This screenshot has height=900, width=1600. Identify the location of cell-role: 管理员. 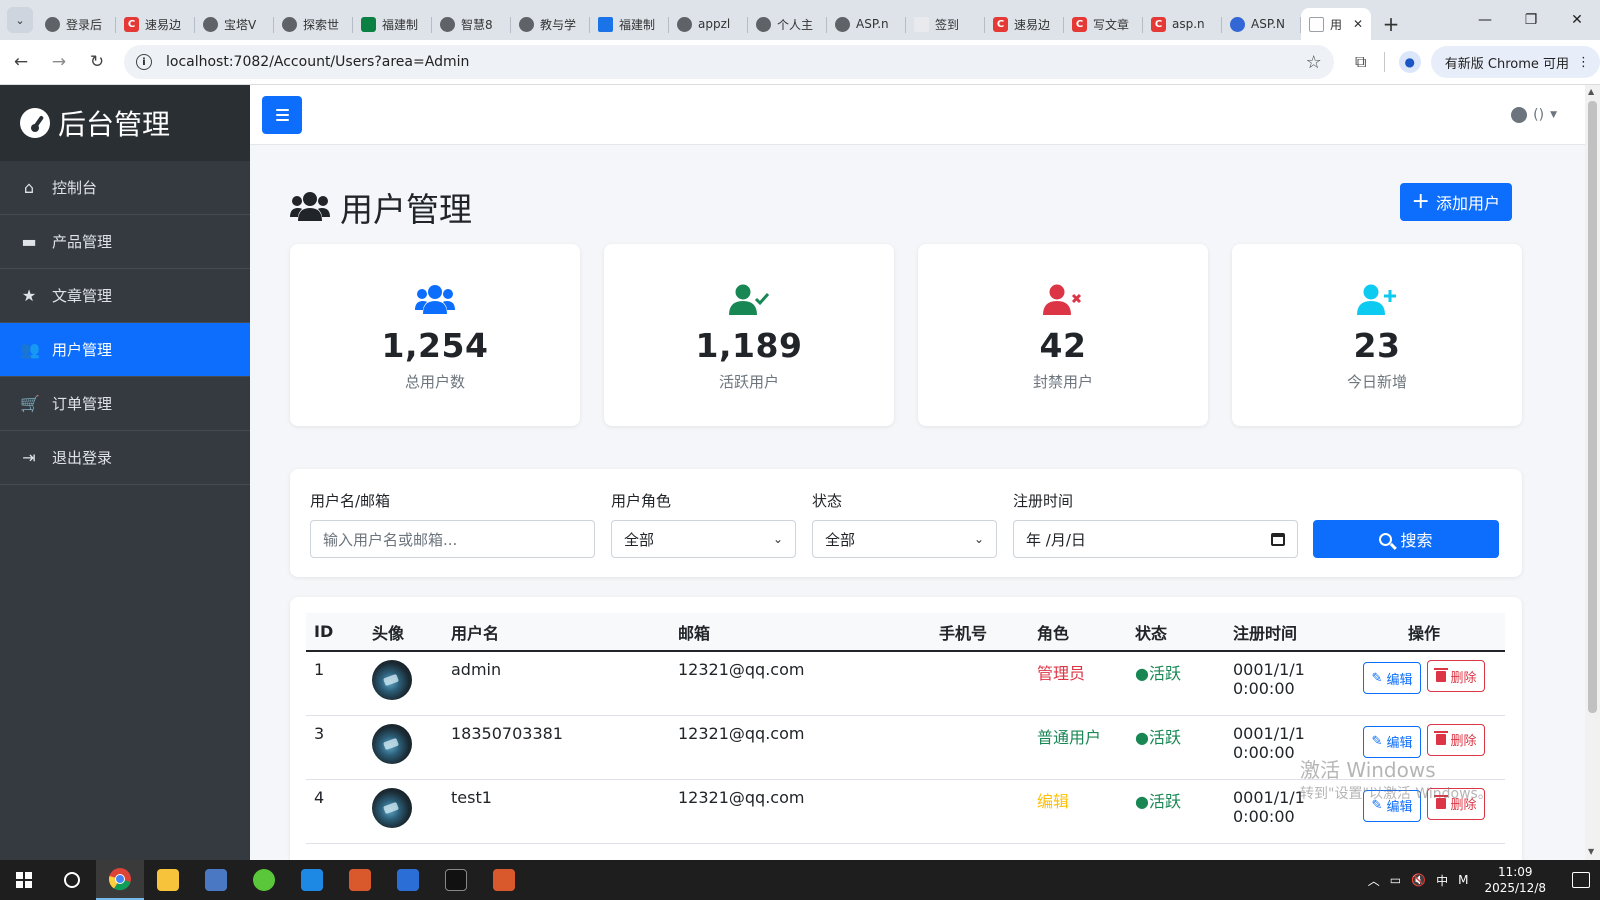
(1078, 683).